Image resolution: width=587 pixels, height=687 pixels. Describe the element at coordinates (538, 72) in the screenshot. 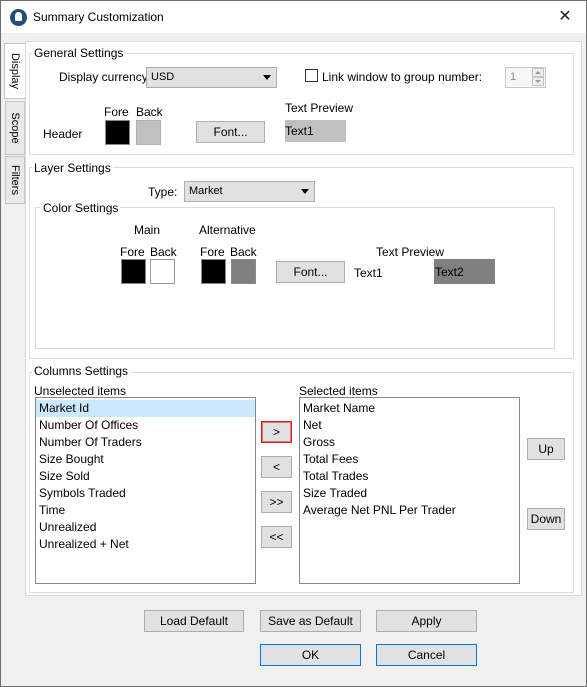

I see `spin-up-icon` at that location.